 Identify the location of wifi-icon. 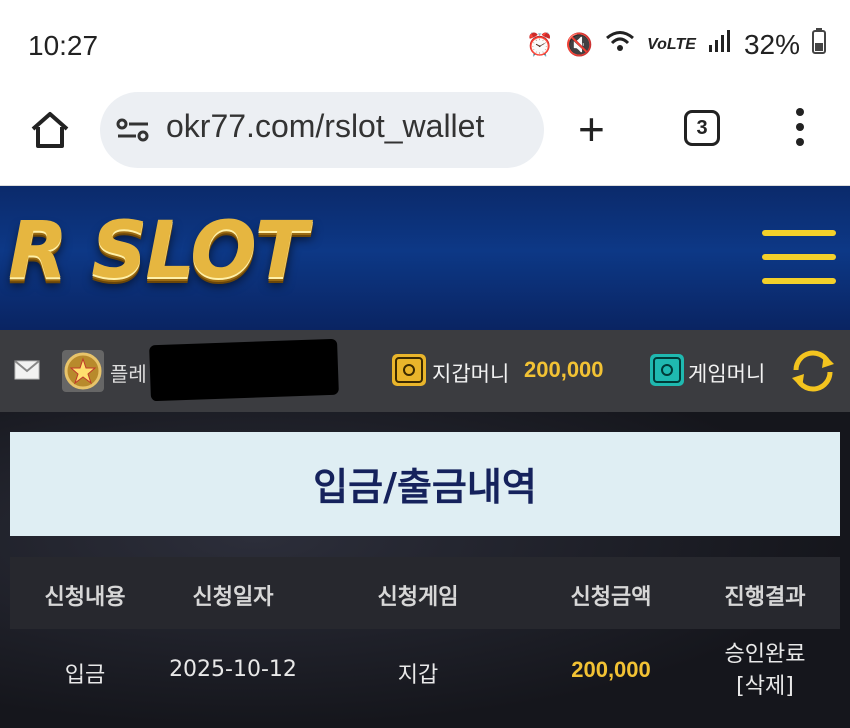
(620, 45).